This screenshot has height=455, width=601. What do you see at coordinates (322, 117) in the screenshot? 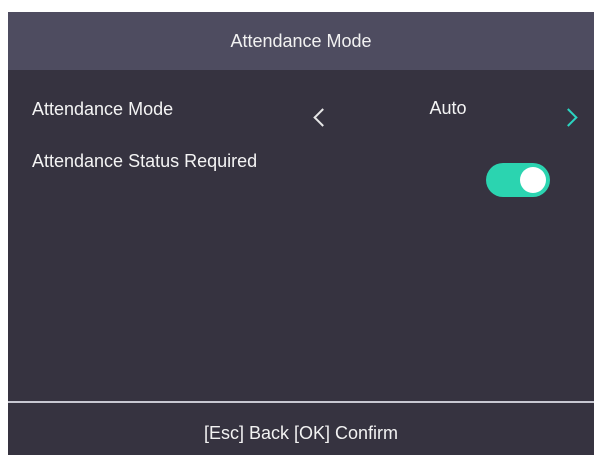
I see `chevron-left-icon` at bounding box center [322, 117].